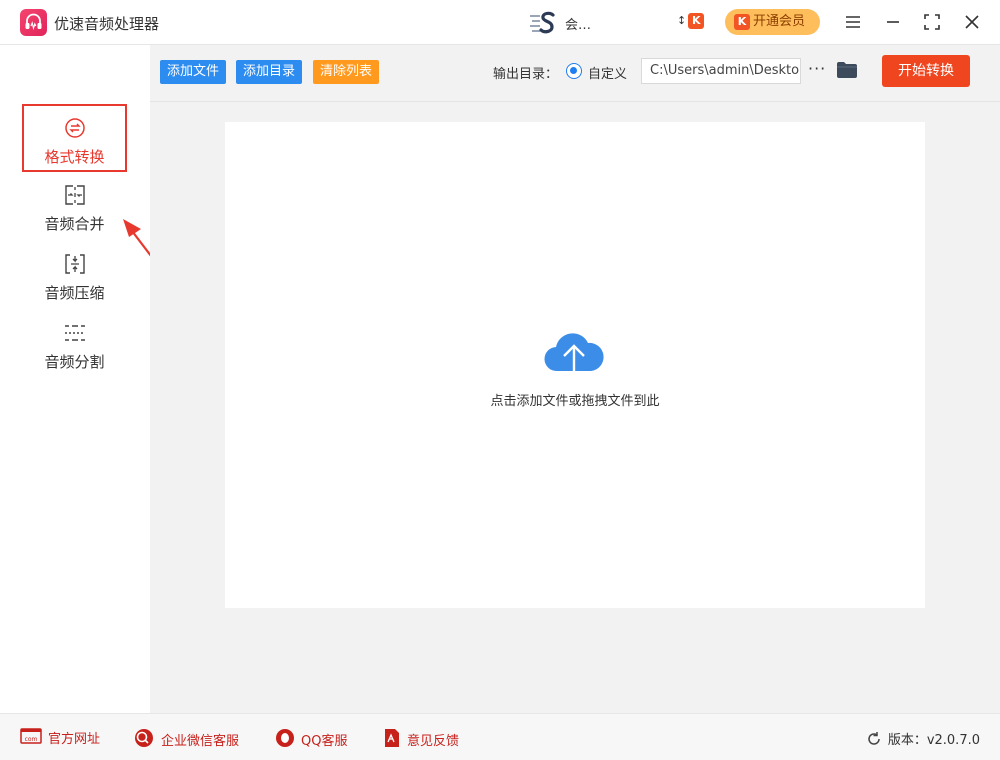 The height and width of the screenshot is (760, 1000). What do you see at coordinates (75, 264) in the screenshot?
I see `audio-compress-icon` at bounding box center [75, 264].